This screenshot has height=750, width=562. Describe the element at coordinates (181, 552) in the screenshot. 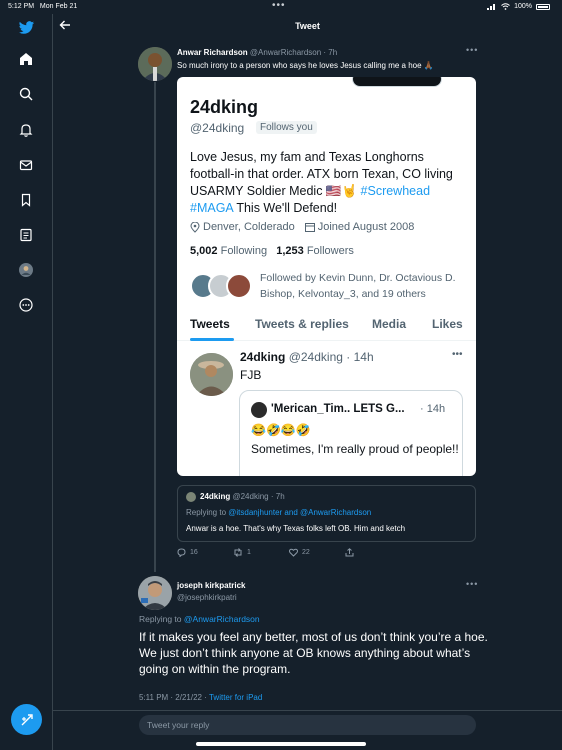

I see `reply-icon` at that location.